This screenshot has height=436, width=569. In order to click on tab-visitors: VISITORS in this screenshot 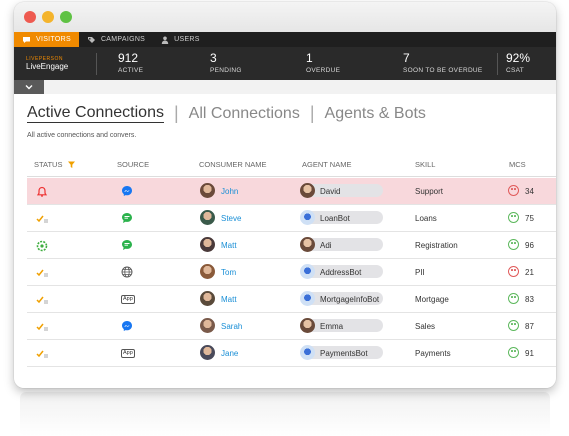, I will do `click(46, 39)`.